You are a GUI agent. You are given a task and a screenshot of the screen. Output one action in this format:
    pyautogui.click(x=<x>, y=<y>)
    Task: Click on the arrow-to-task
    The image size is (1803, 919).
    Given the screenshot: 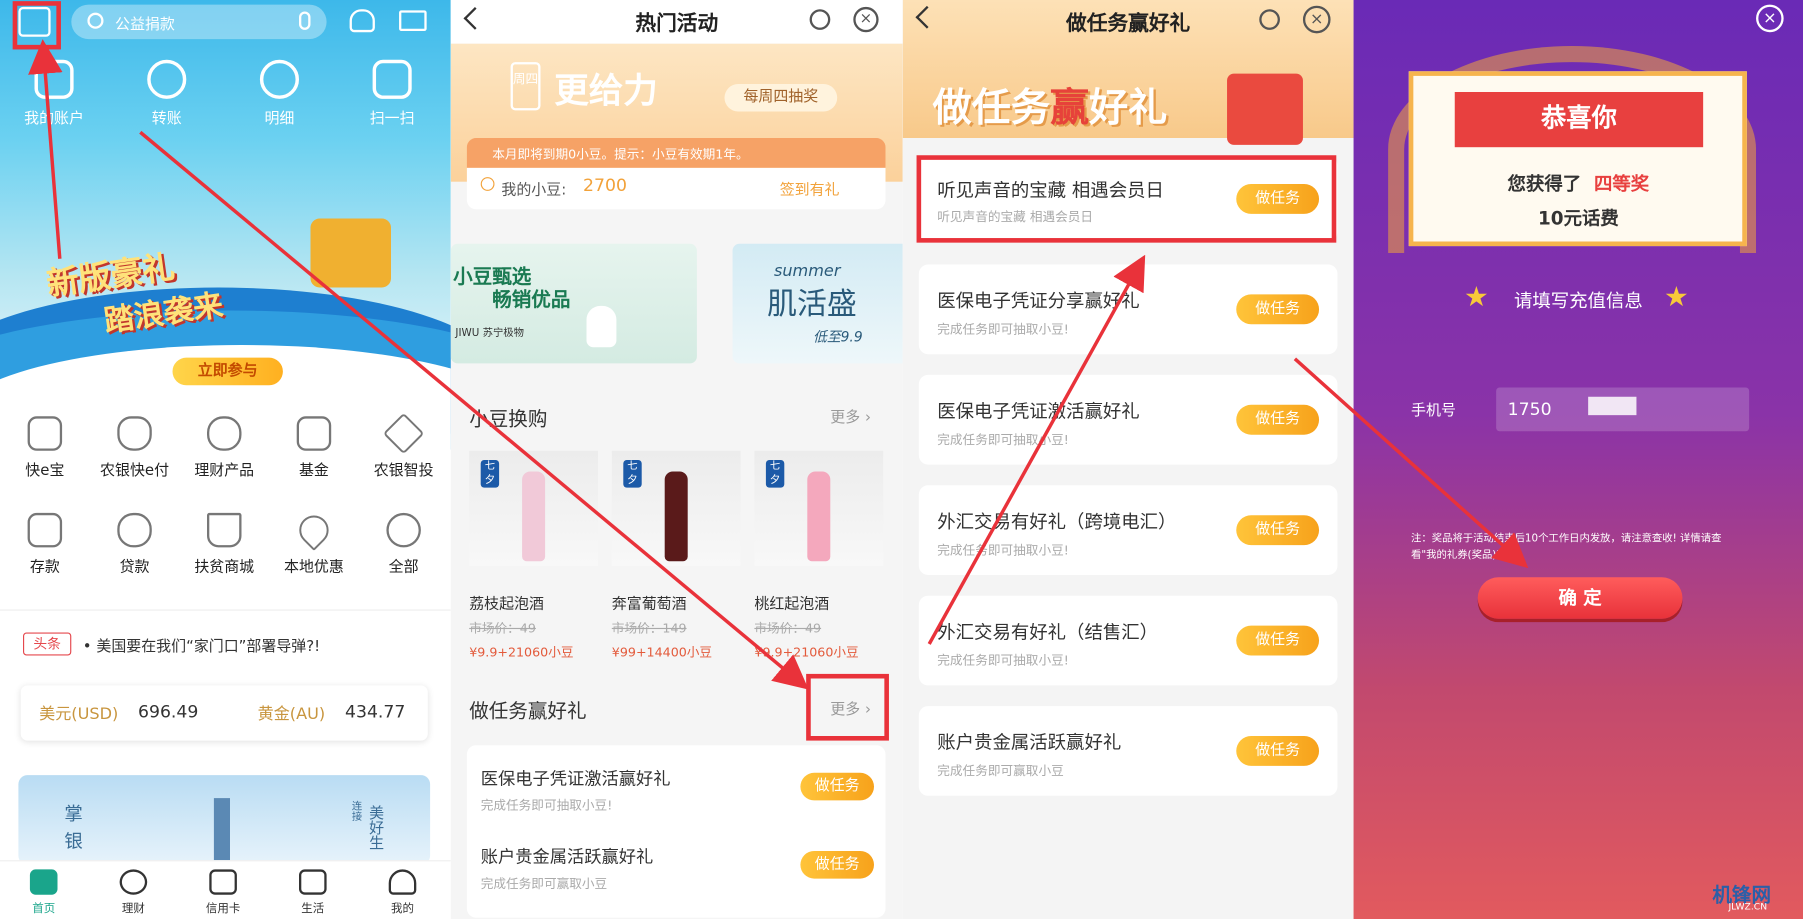 What is the action you would take?
    pyautogui.click(x=1036, y=449)
    